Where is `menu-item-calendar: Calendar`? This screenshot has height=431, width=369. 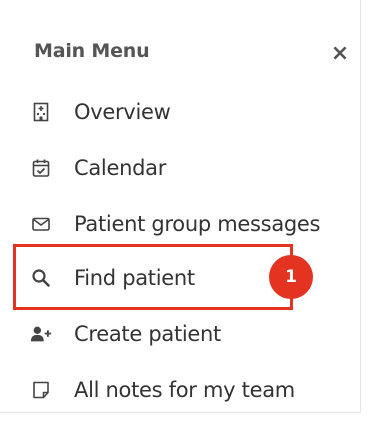
menu-item-calendar: Calendar is located at coordinates (195, 168).